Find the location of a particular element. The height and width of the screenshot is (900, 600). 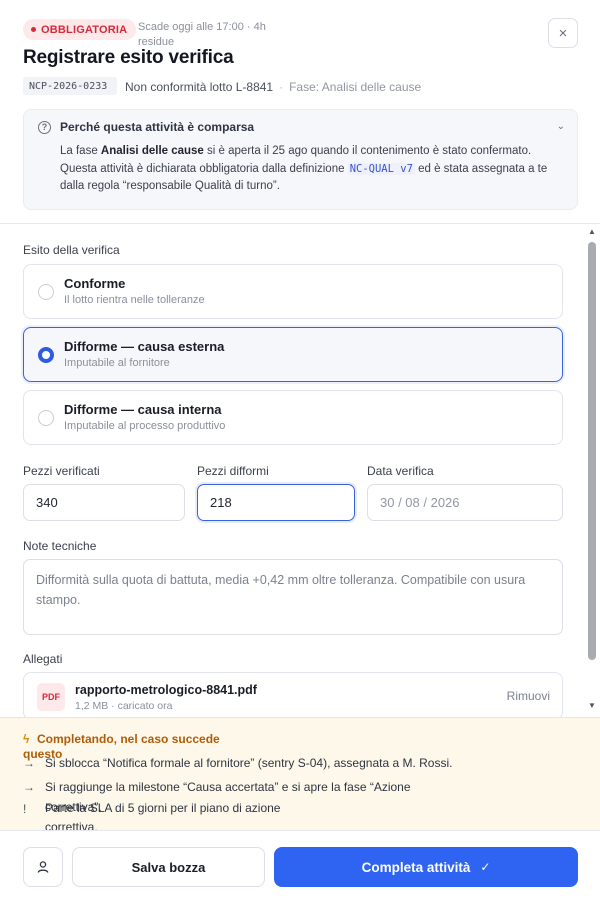

page-title: Registrare esito verifica is located at coordinates (128, 57).